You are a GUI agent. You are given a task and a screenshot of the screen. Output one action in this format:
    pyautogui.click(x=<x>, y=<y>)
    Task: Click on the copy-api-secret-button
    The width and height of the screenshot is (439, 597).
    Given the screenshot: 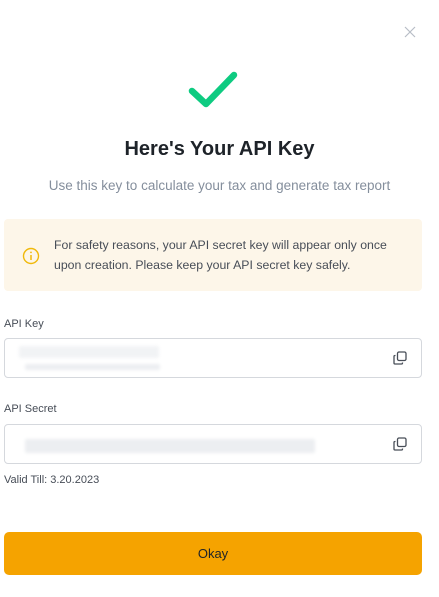 What is the action you would take?
    pyautogui.click(x=400, y=444)
    